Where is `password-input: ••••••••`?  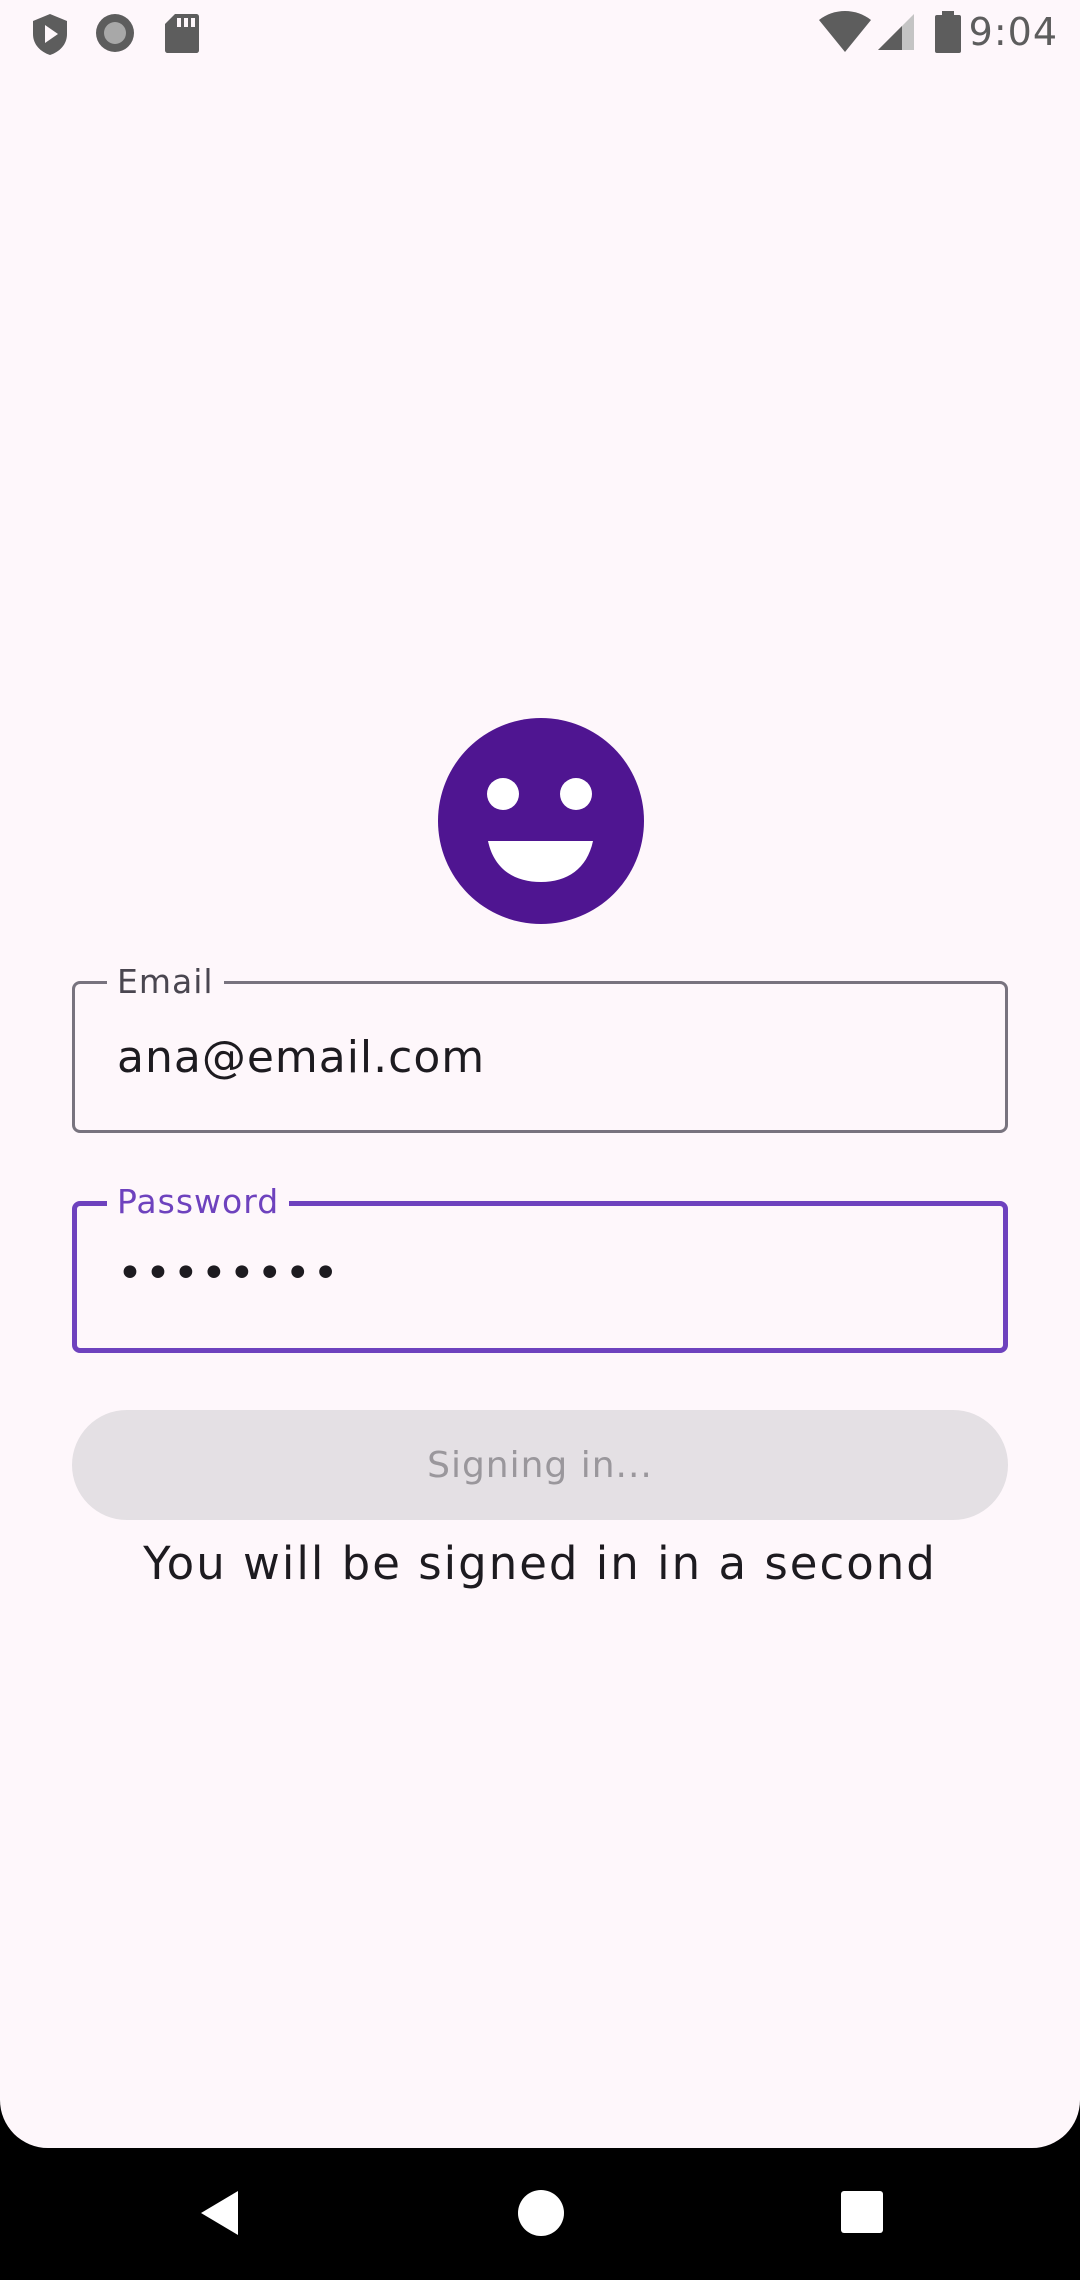 password-input: •••••••• is located at coordinates (229, 1274).